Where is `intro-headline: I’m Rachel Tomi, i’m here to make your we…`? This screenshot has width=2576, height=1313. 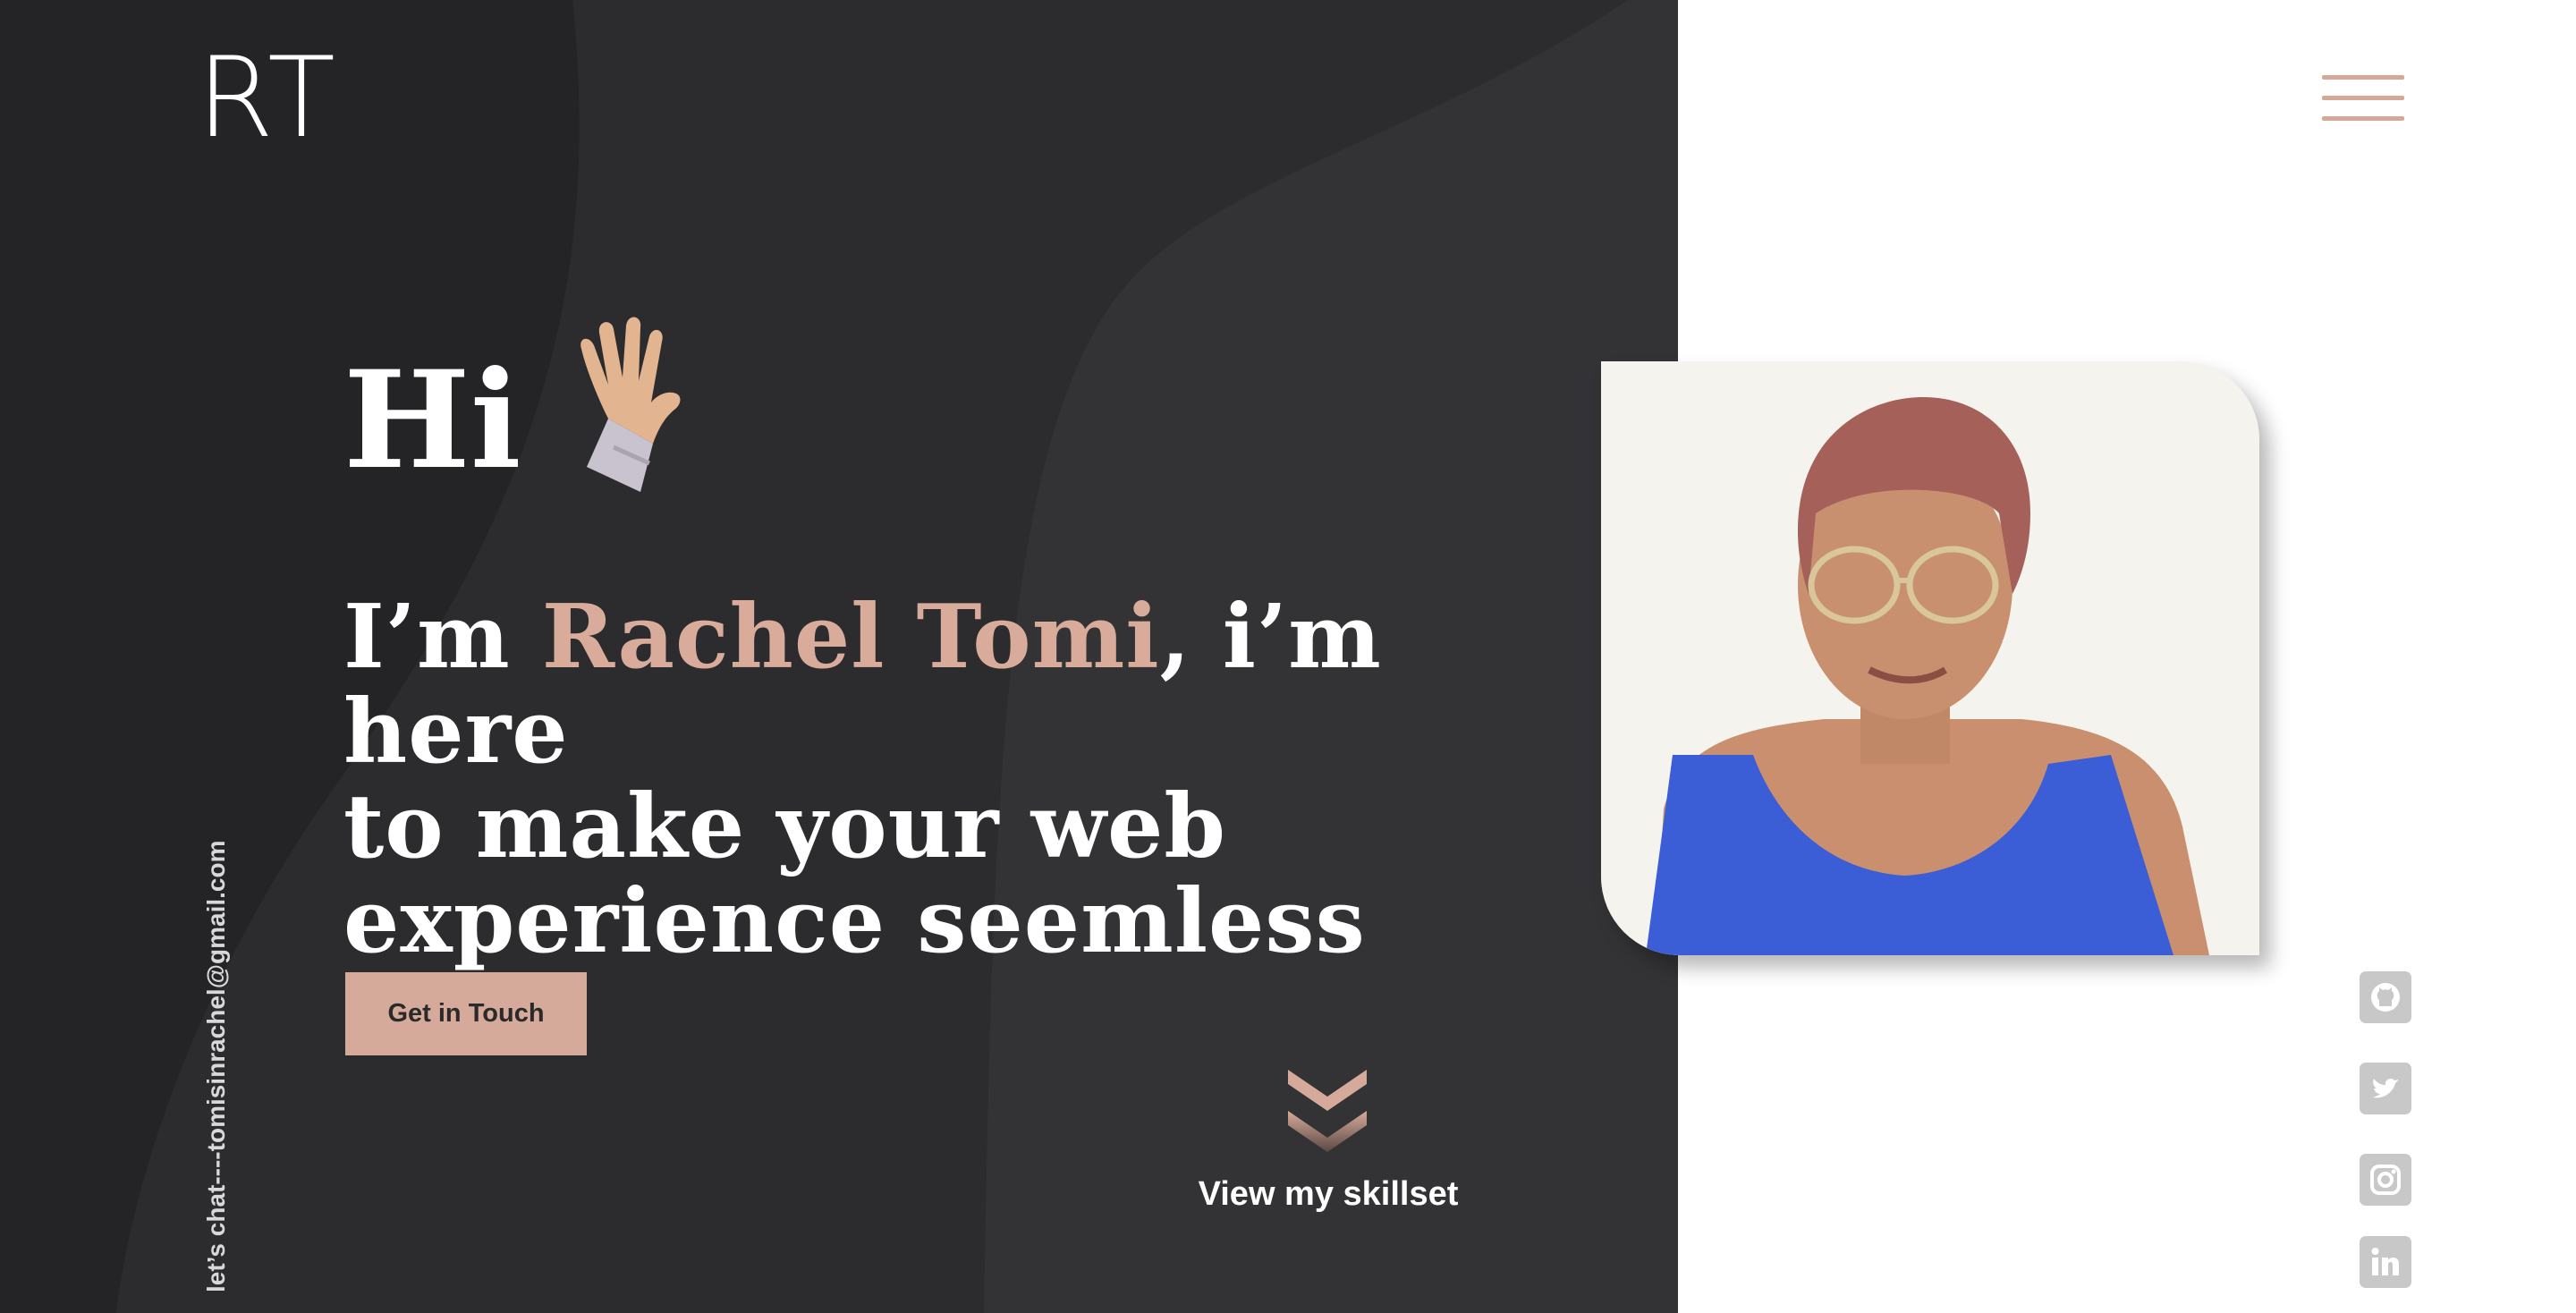 intro-headline: I’m Rachel Tomi, i’m here to make your we… is located at coordinates (924, 780).